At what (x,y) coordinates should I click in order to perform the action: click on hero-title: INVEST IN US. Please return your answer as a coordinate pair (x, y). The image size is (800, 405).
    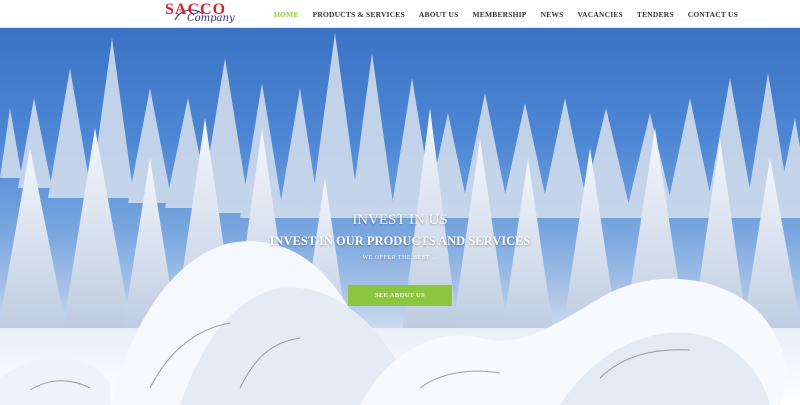
    Looking at the image, I should click on (400, 220).